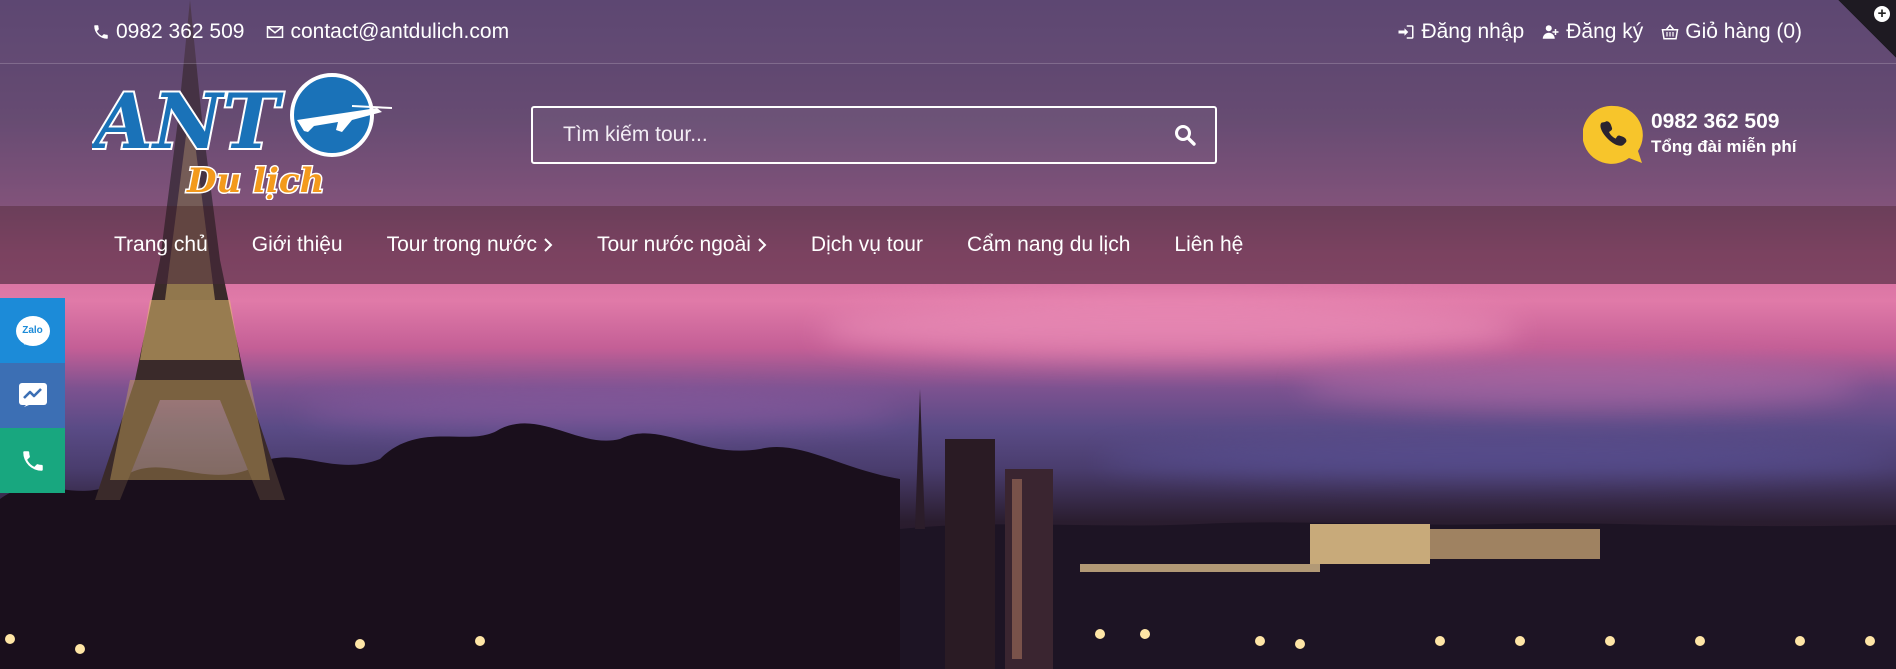 The height and width of the screenshot is (669, 1896). I want to click on nav-item-home: Trang chủ, so click(161, 245).